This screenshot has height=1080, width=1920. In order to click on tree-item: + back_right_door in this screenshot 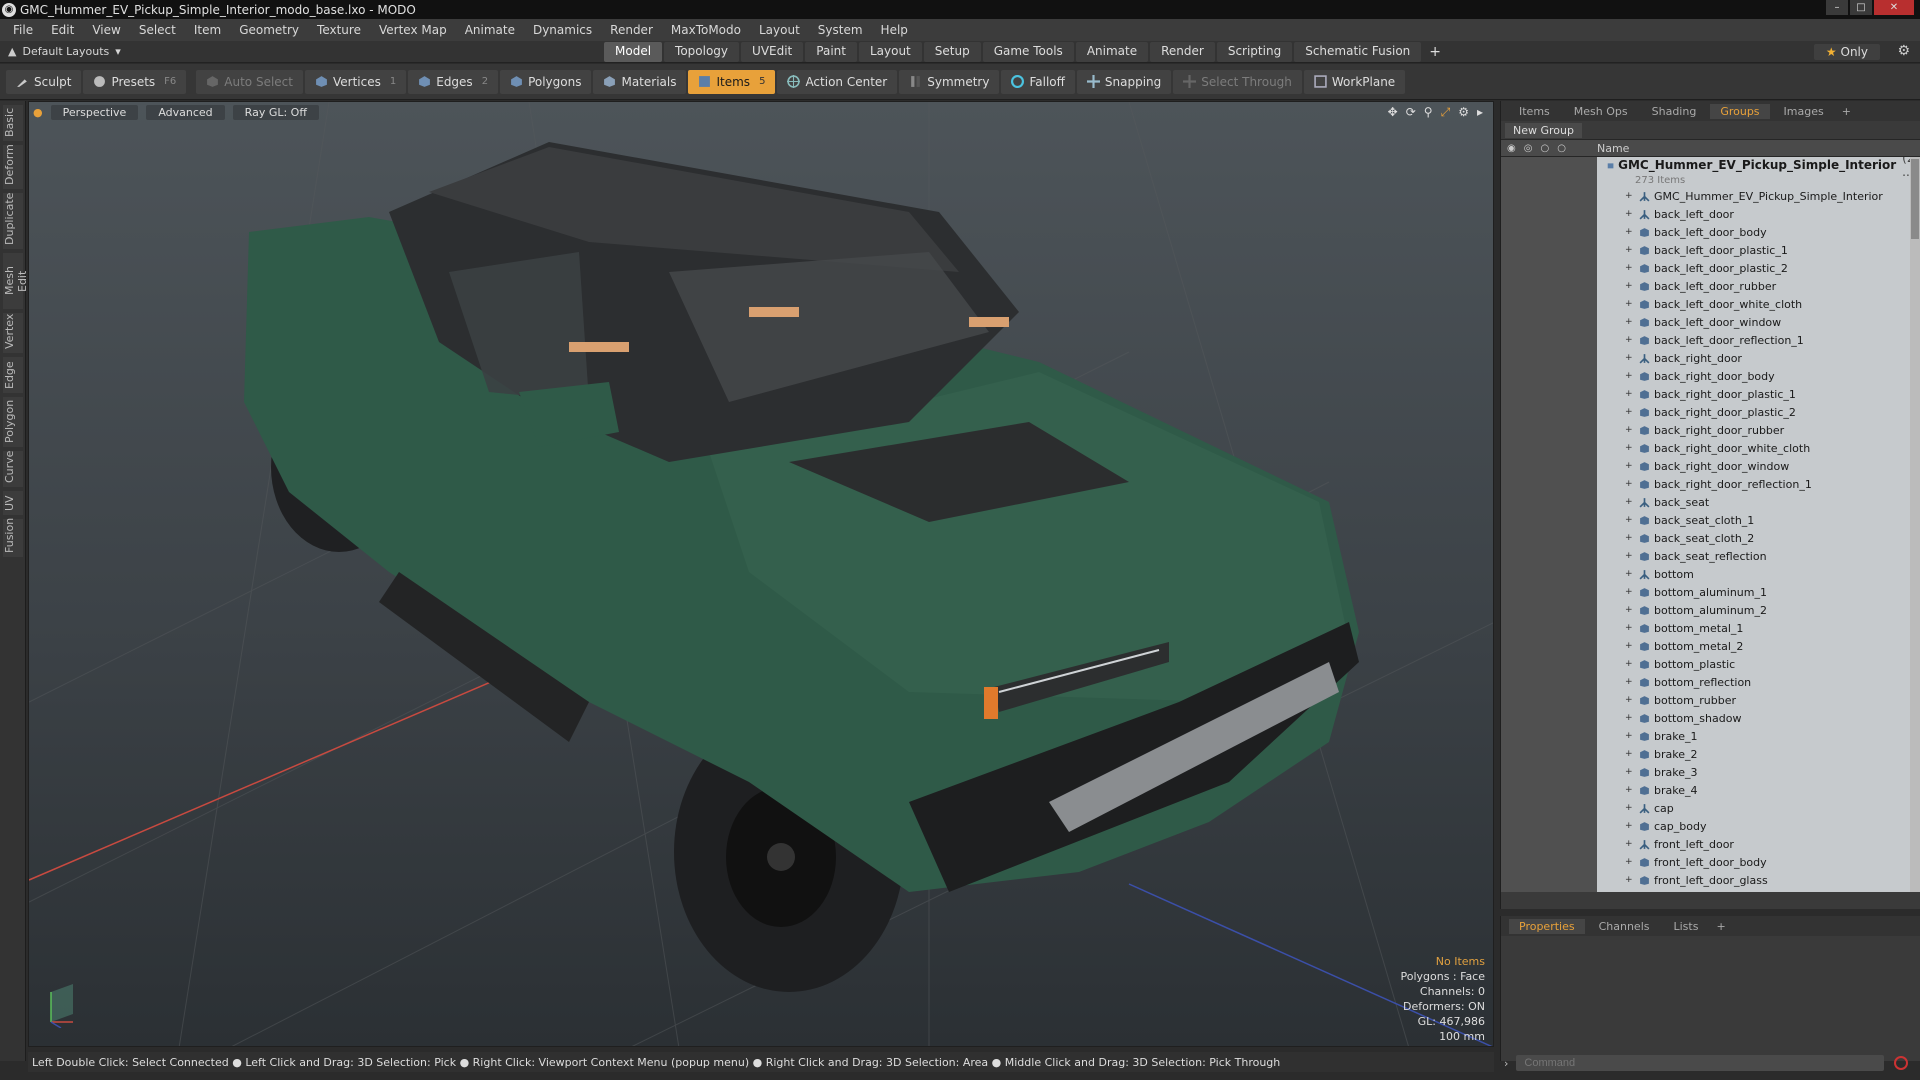, I will do `click(1710, 358)`.